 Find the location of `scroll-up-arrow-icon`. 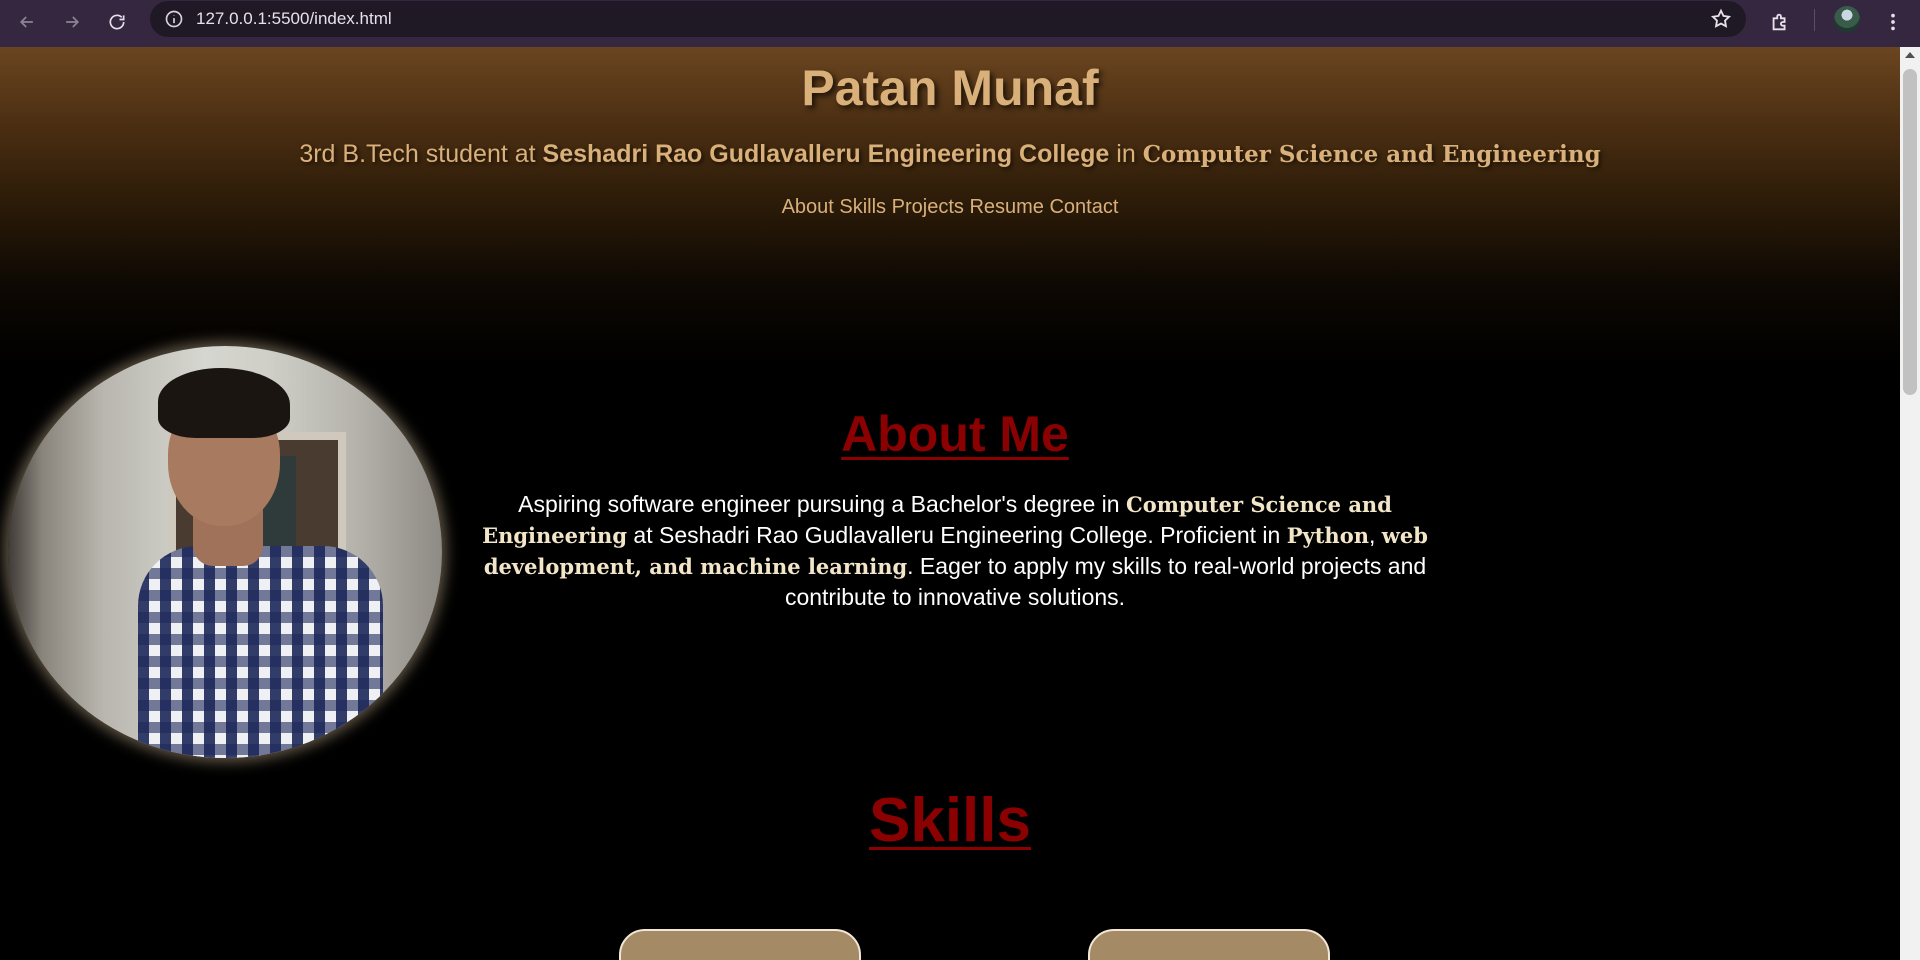

scroll-up-arrow-icon is located at coordinates (1910, 55).